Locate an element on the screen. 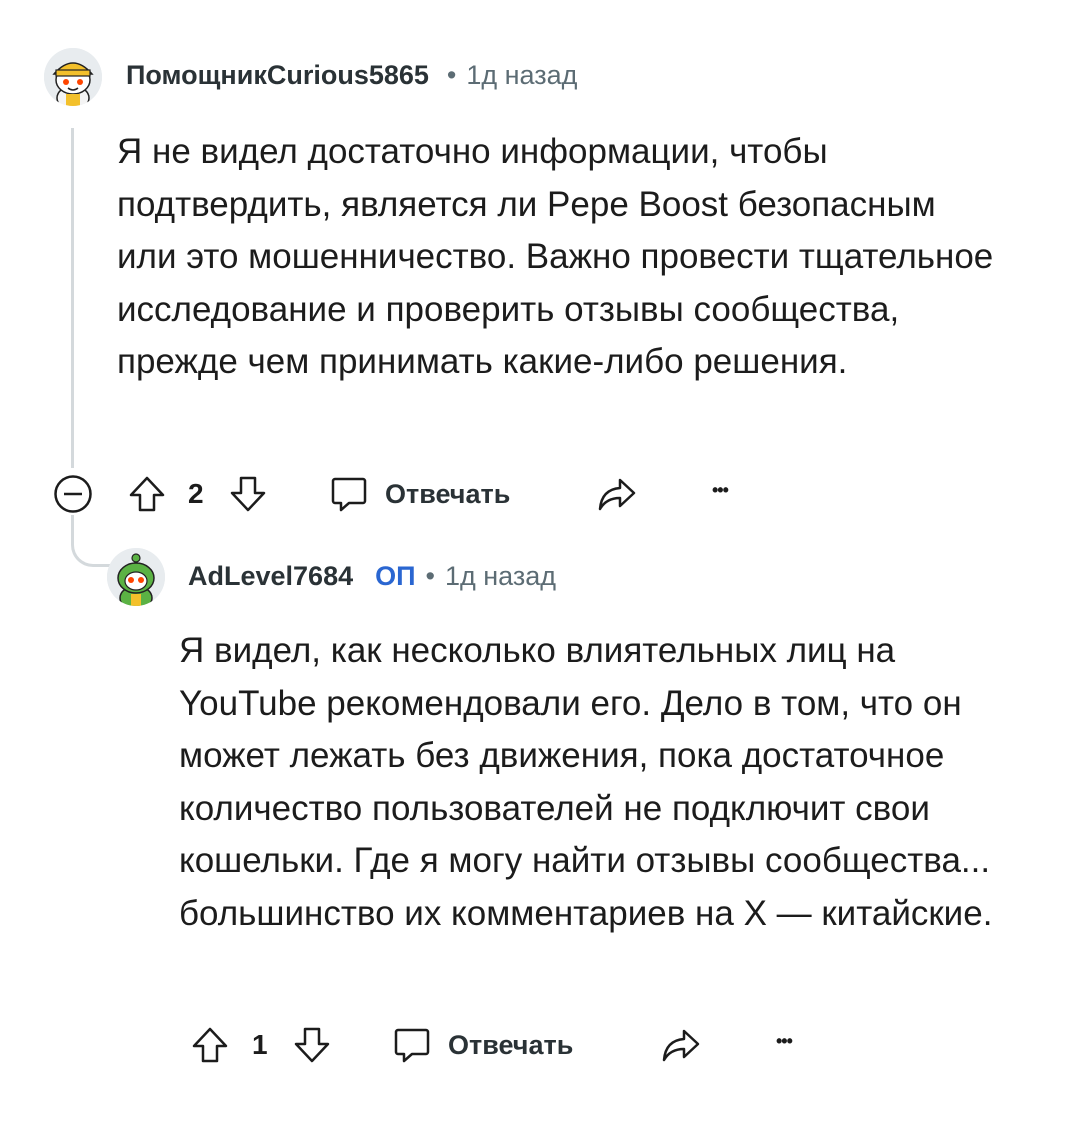 This screenshot has height=1123, width=1080. thread-line is located at coordinates (72, 298).